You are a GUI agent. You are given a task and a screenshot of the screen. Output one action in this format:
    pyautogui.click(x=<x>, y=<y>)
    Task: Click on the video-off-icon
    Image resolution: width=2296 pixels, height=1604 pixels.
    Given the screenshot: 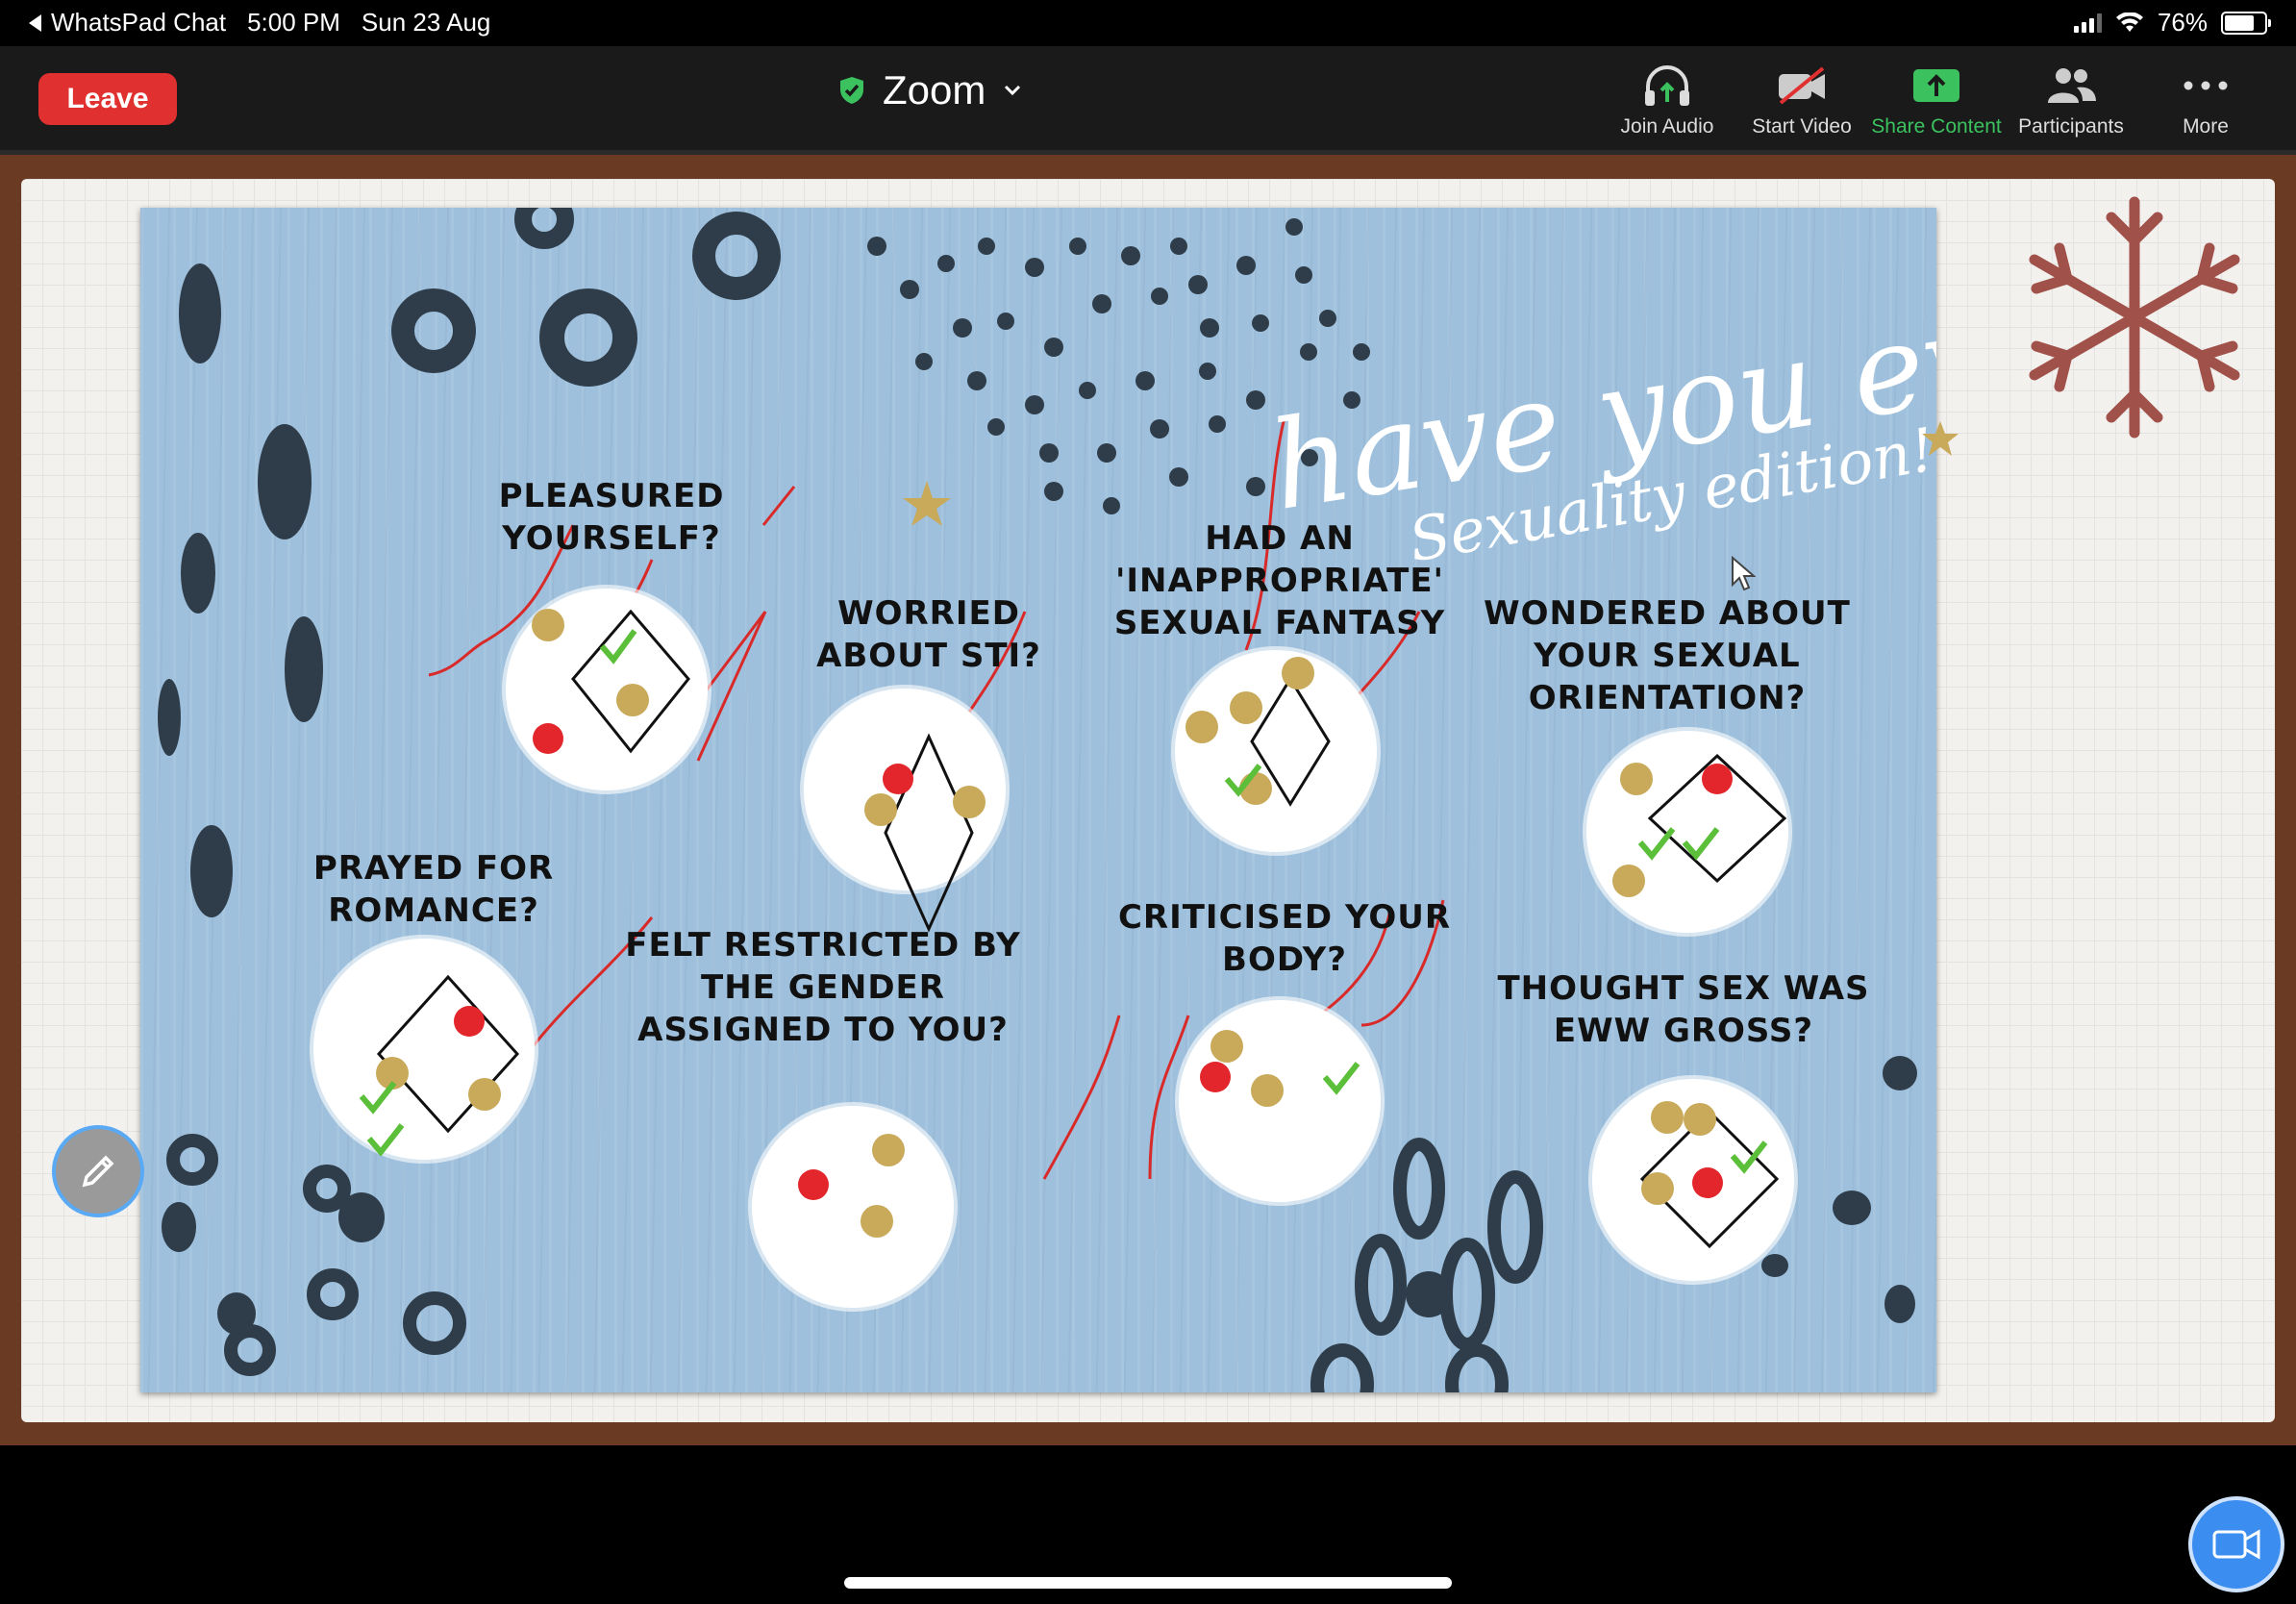 What is the action you would take?
    pyautogui.click(x=1802, y=85)
    